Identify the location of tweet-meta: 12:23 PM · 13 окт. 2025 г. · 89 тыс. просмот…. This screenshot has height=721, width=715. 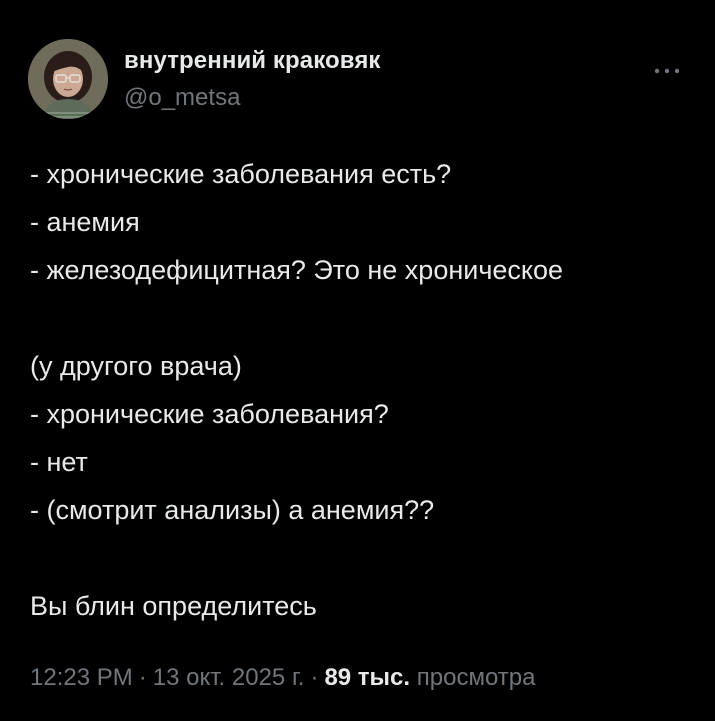
(282, 678).